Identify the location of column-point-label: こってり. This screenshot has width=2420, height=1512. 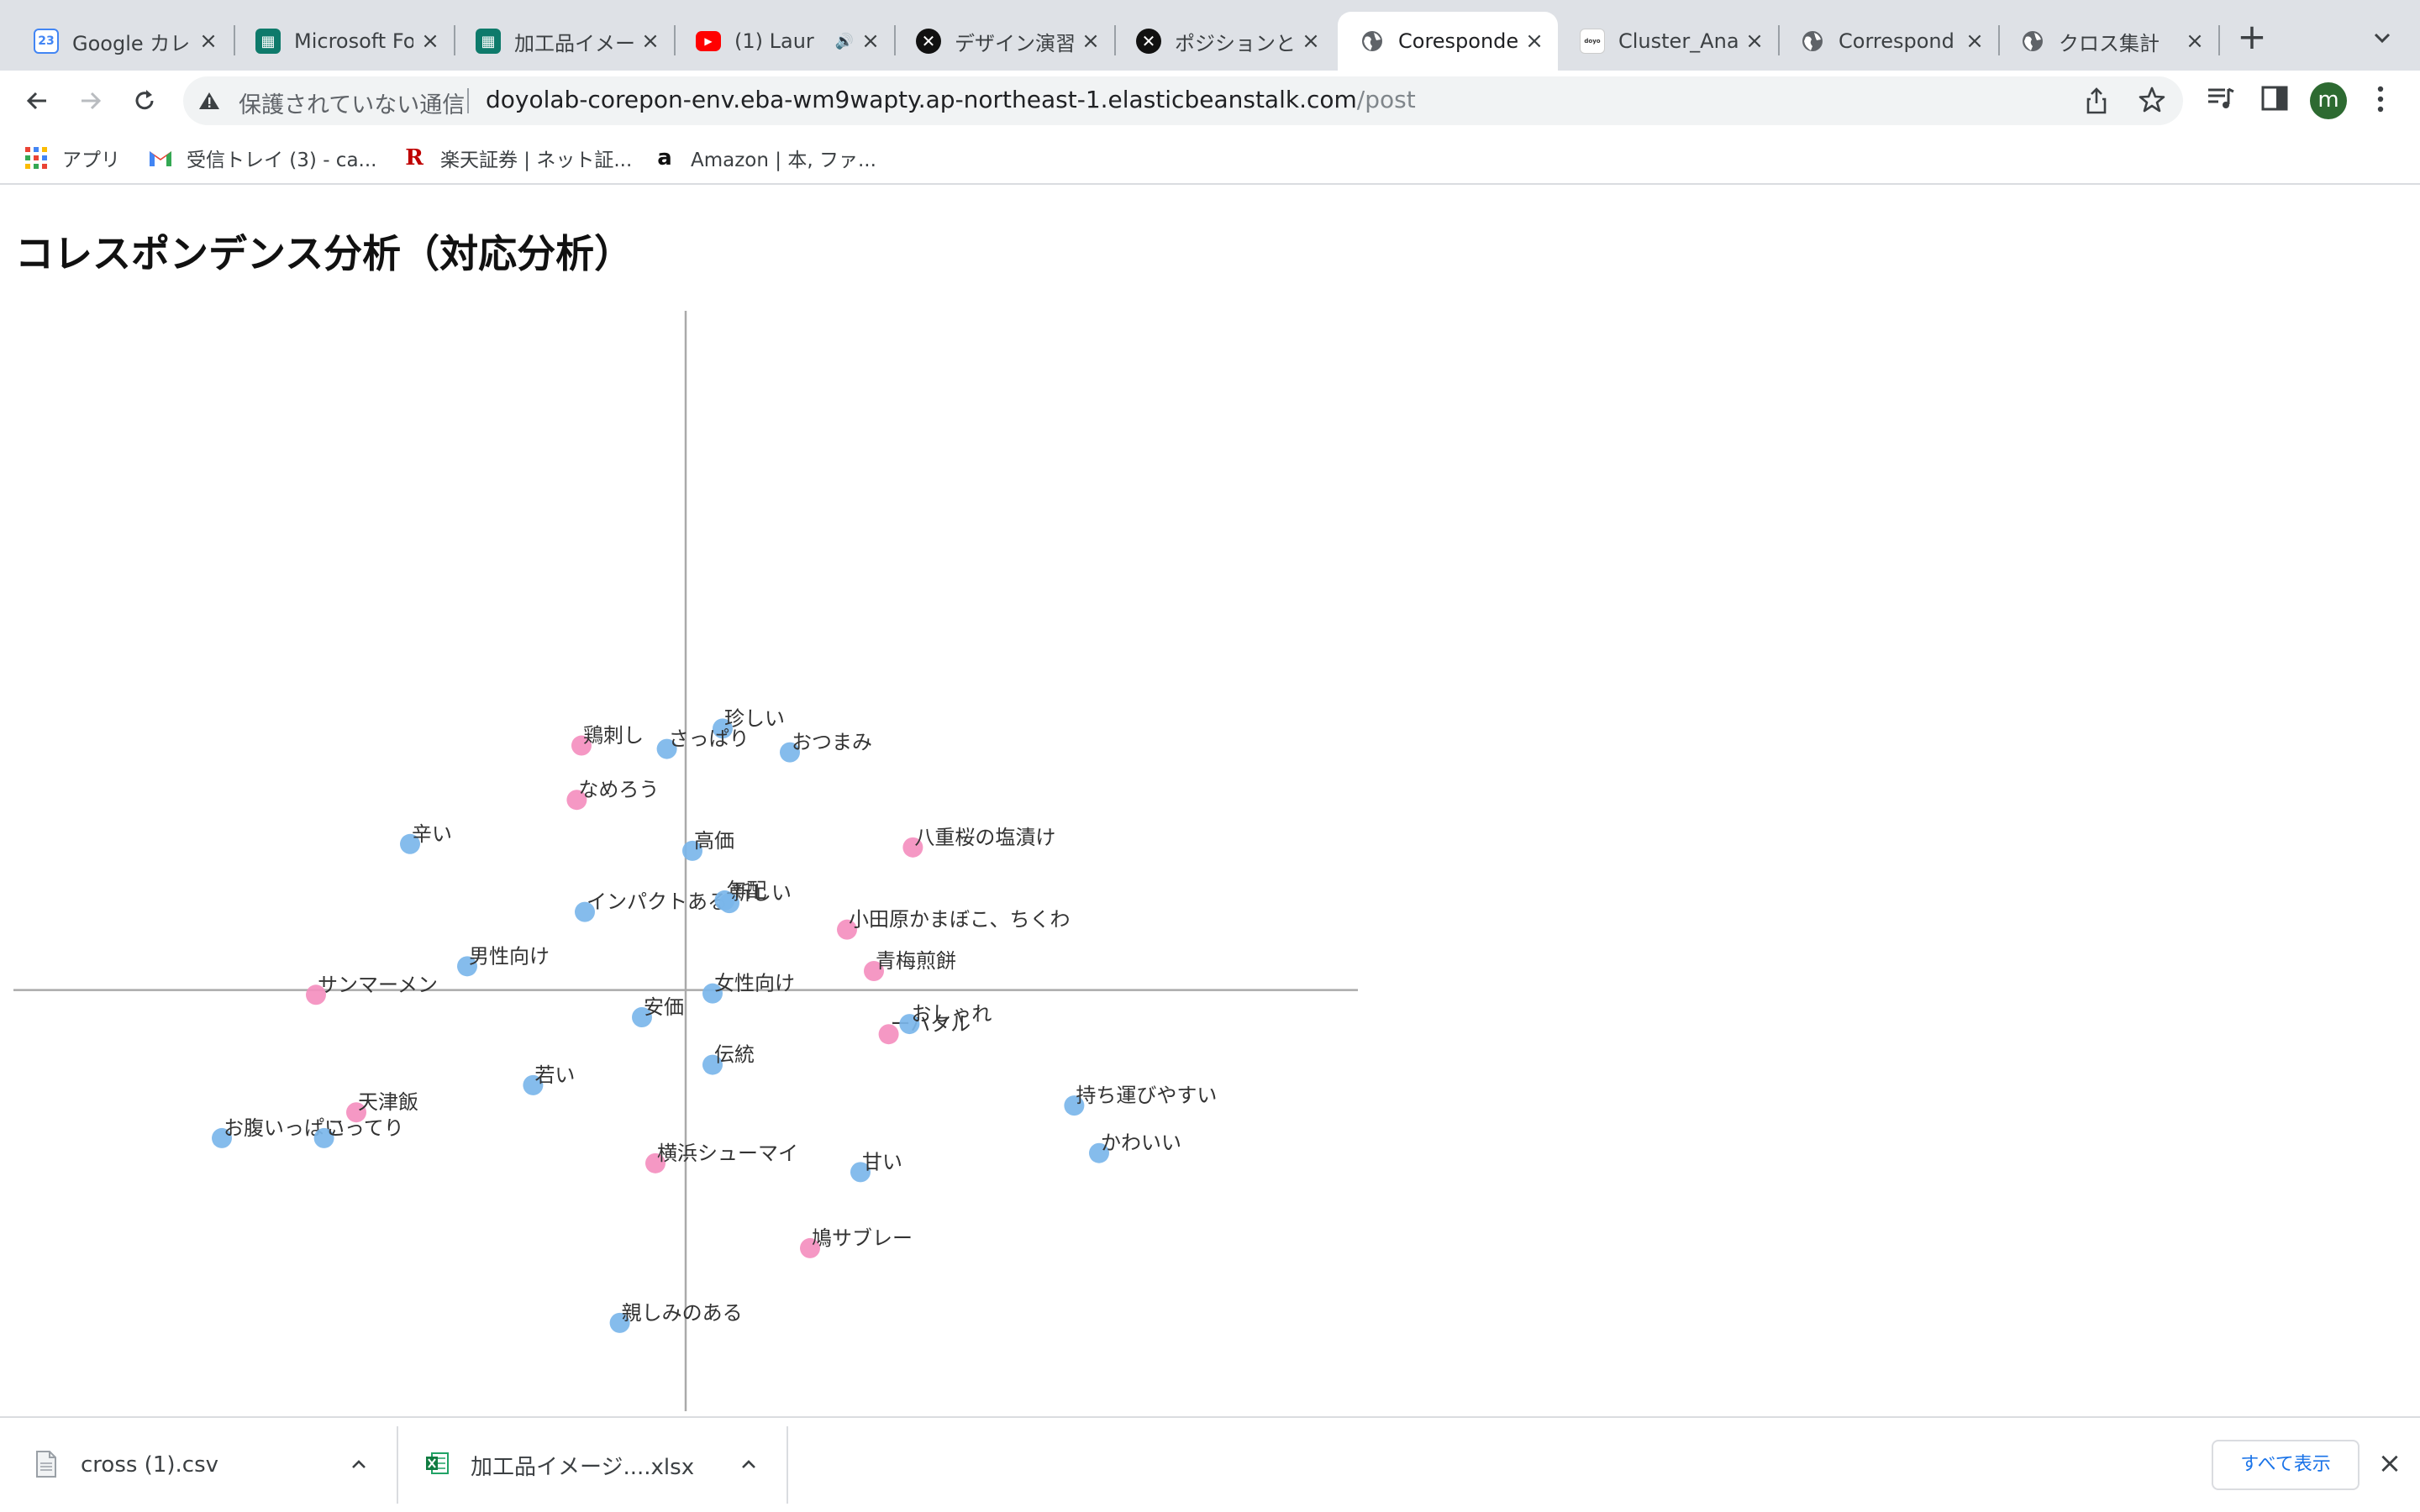
(365, 1128).